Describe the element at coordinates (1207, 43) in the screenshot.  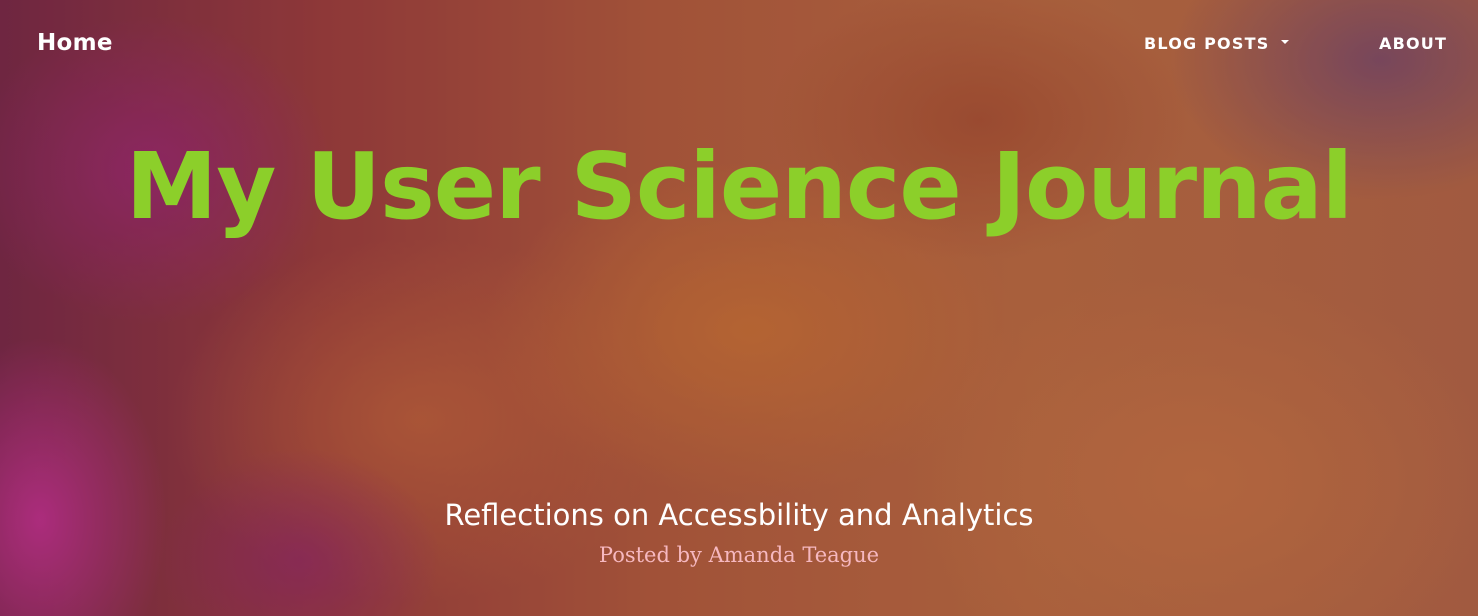
I see `blog-posts-label: BLOG POSTS` at that location.